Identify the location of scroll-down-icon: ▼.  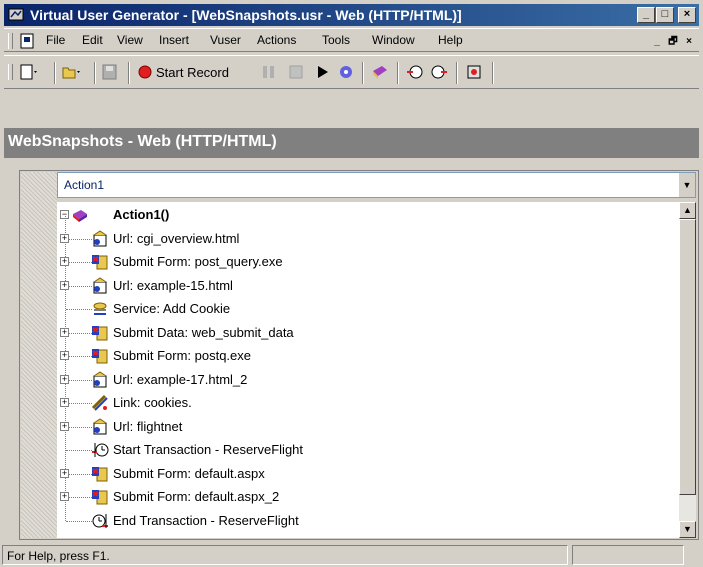
(687, 529).